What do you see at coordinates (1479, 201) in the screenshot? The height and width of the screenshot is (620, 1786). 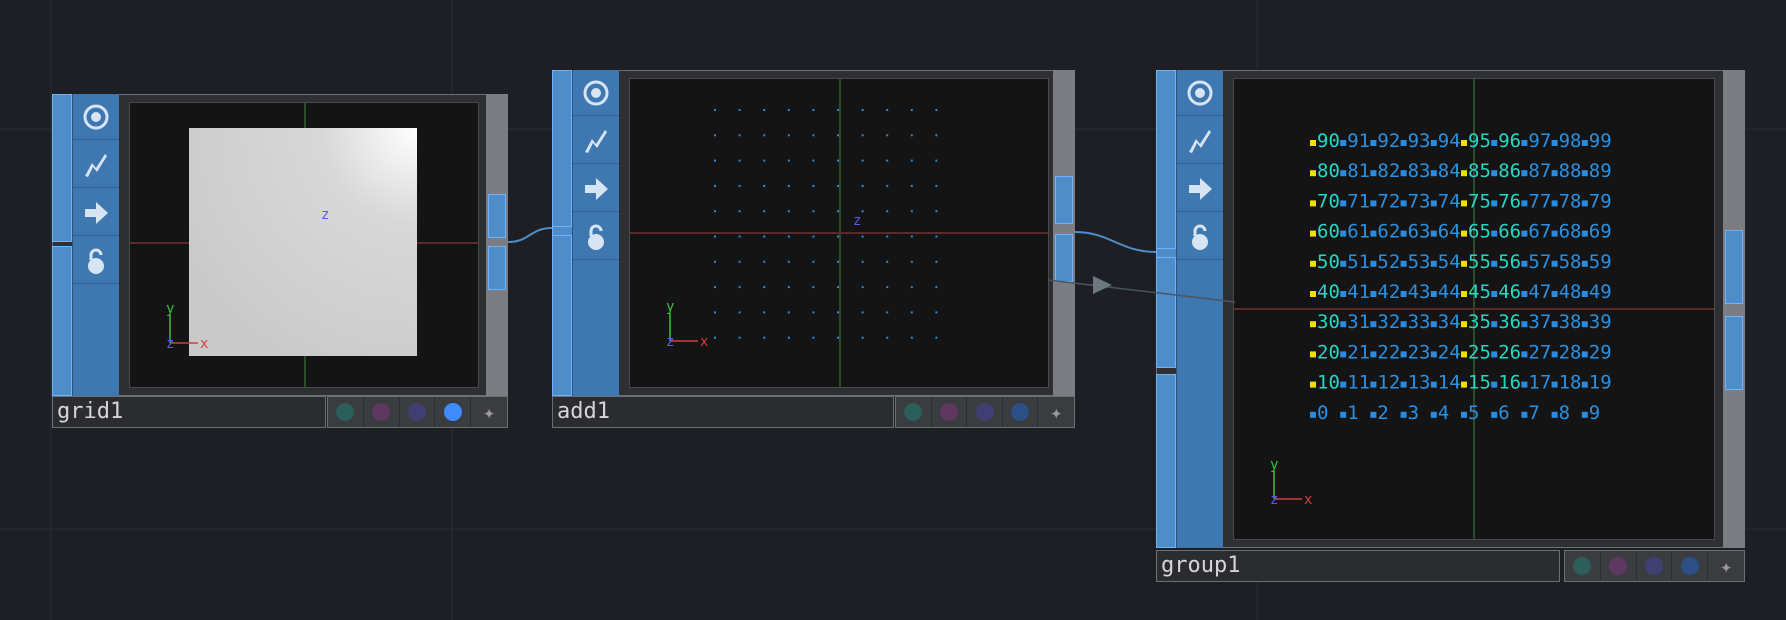 I see `point-number-label: 75` at bounding box center [1479, 201].